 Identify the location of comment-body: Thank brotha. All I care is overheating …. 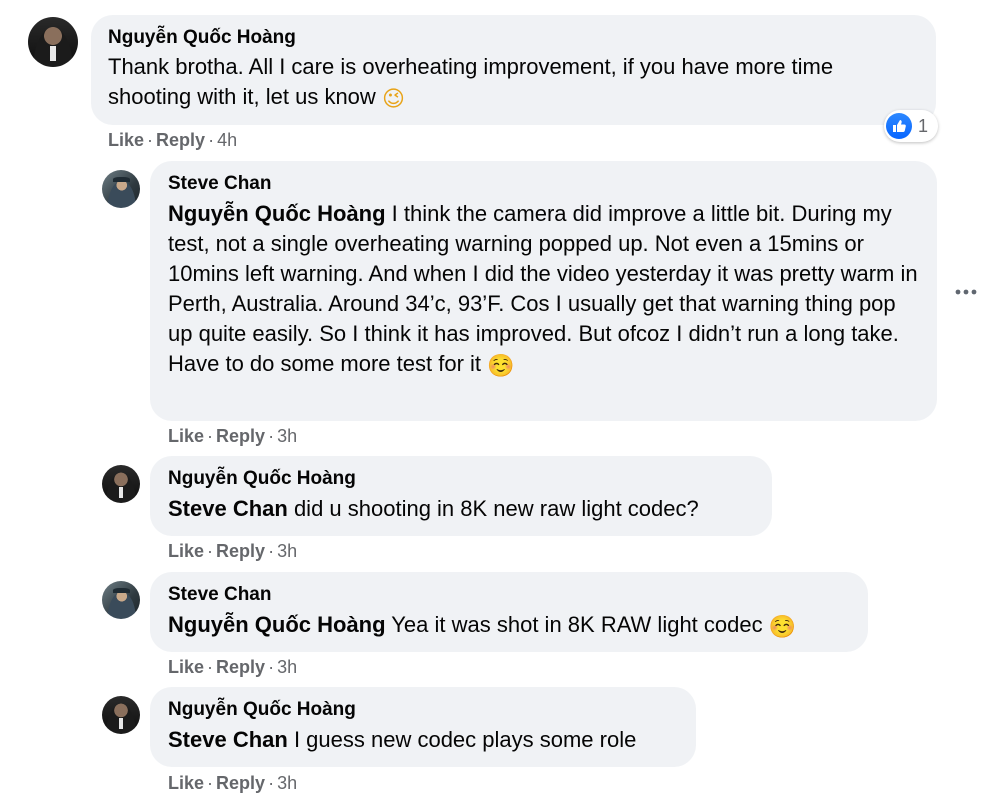
(471, 81).